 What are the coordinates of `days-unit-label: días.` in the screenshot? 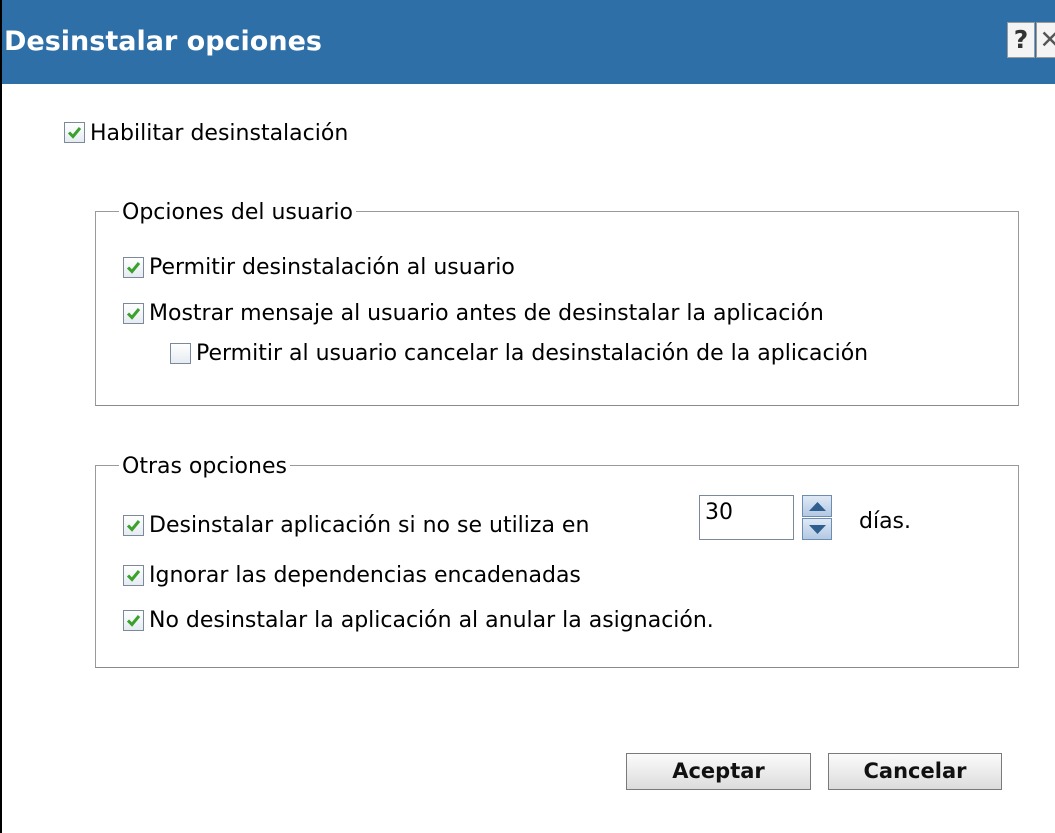 It's located at (885, 521).